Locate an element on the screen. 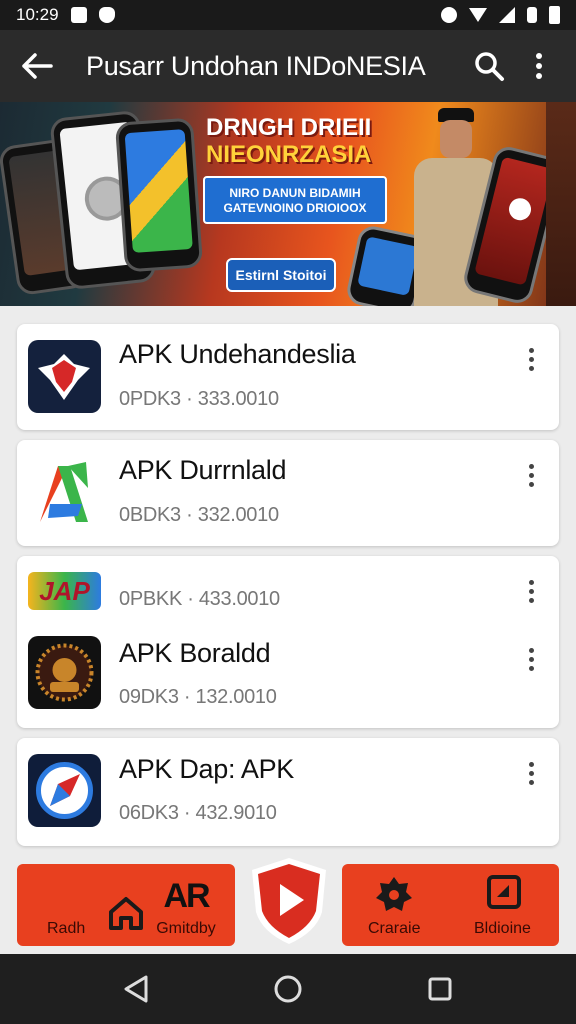  sim-icon is located at coordinates (532, 15).